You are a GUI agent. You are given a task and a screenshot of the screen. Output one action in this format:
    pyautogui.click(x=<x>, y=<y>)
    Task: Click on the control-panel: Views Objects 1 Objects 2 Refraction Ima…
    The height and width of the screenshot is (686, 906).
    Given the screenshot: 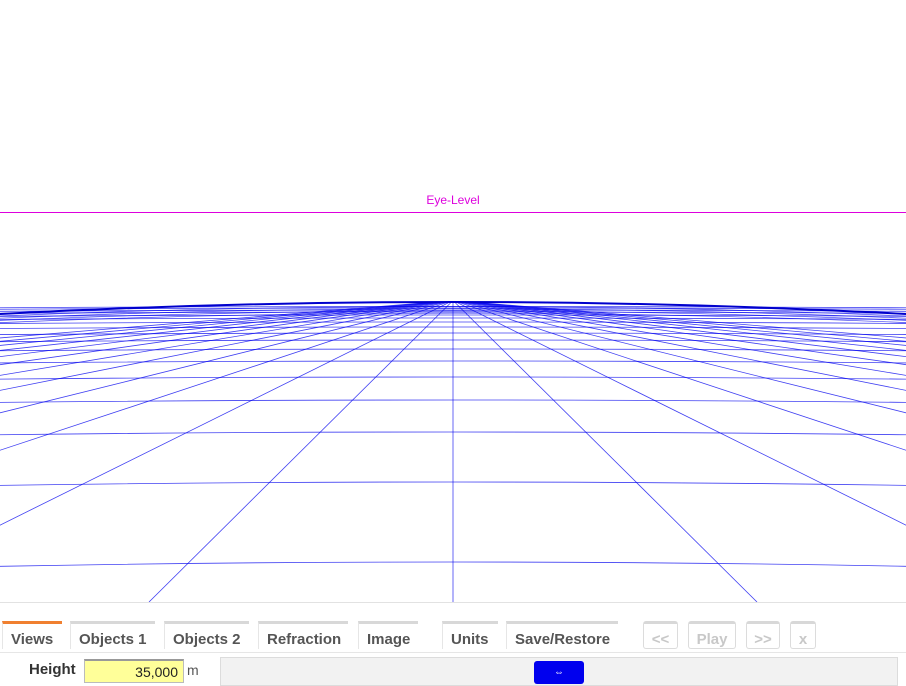 What is the action you would take?
    pyautogui.click(x=453, y=644)
    